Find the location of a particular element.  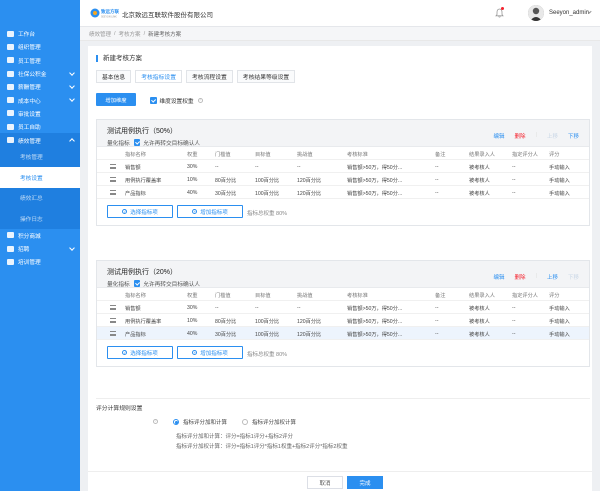

help-icon: ? is located at coordinates (155, 421).